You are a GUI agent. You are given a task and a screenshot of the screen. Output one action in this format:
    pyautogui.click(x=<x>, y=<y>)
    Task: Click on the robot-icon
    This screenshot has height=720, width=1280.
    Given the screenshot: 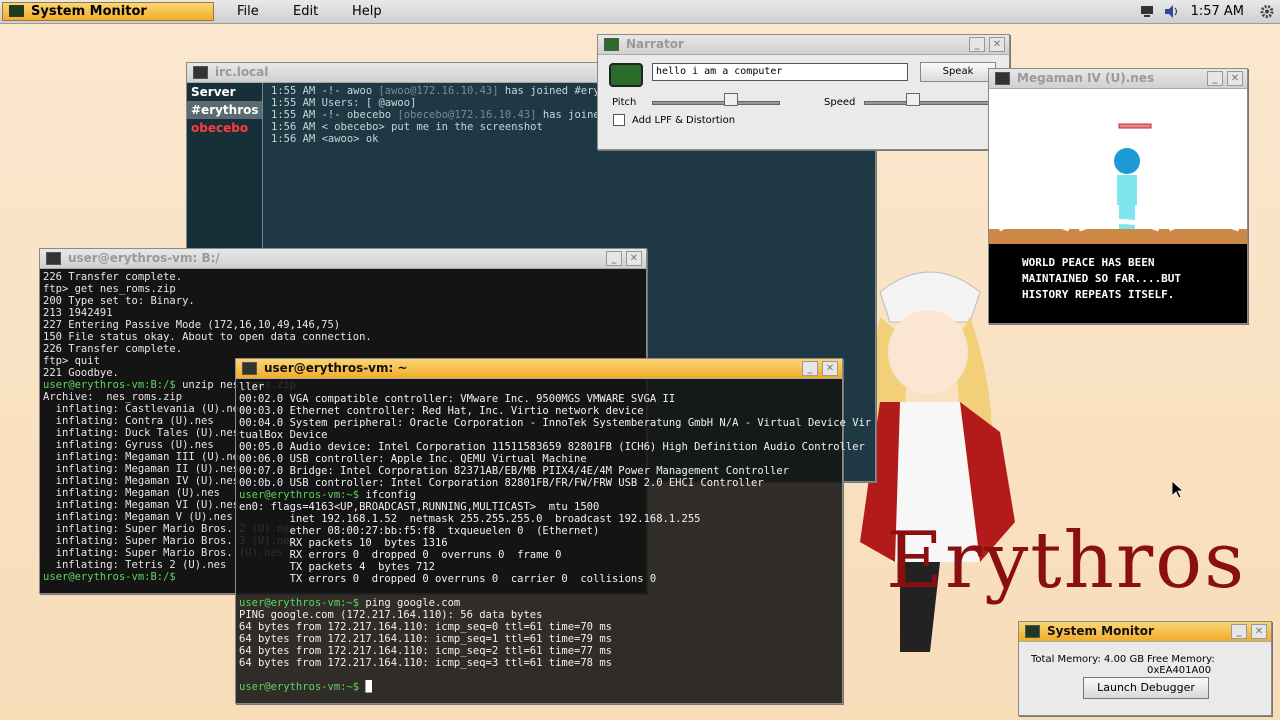 What is the action you would take?
    pyautogui.click(x=611, y=44)
    